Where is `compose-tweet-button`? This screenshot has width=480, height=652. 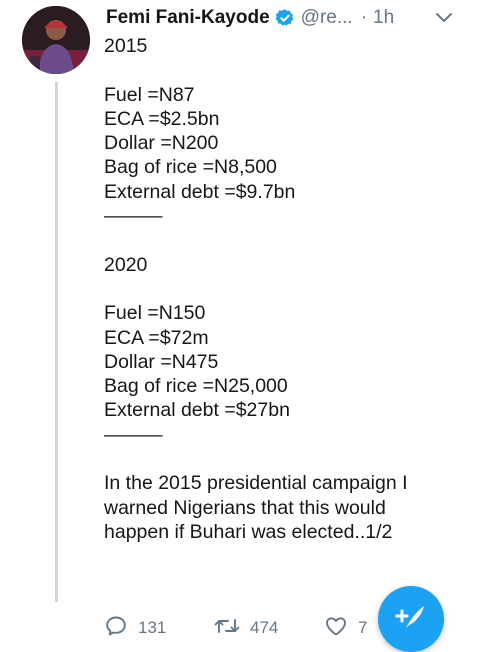
compose-tweet-button is located at coordinates (411, 619).